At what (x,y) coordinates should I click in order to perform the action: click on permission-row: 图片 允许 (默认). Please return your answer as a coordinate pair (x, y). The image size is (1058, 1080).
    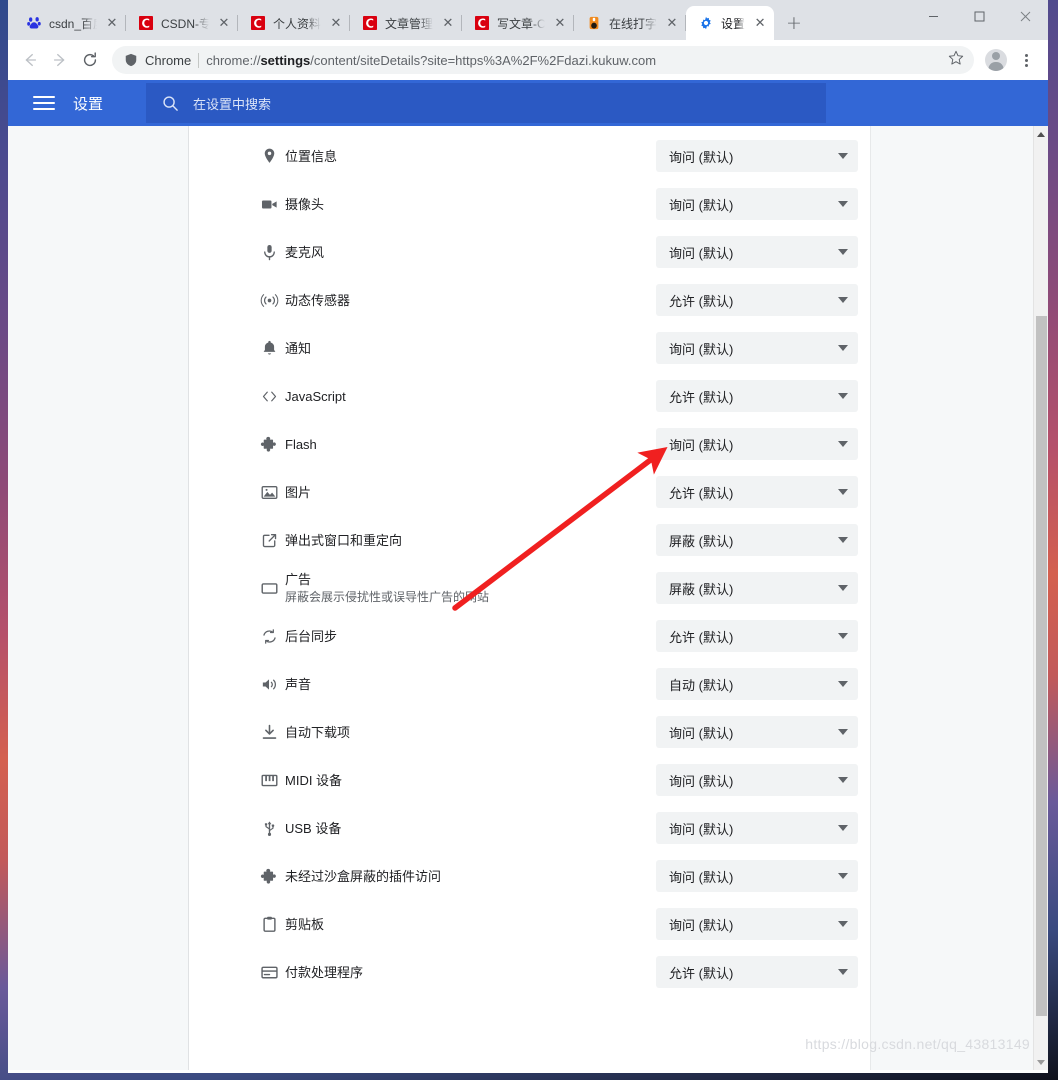
    Looking at the image, I should click on (529, 492).